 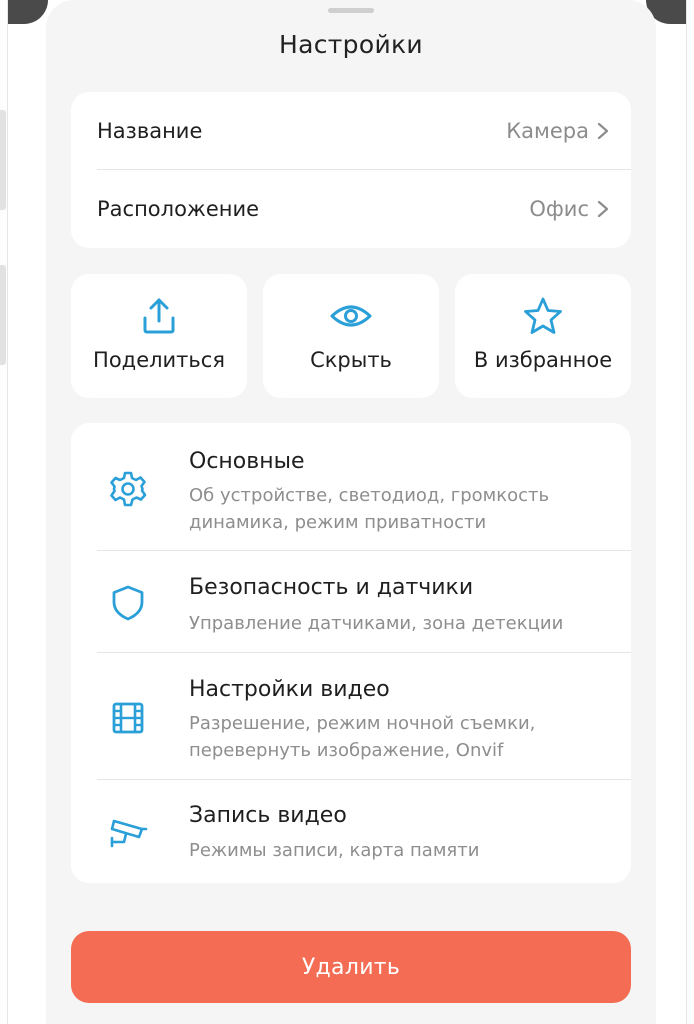 I want to click on row-location-value-group: Офис, so click(x=569, y=209).